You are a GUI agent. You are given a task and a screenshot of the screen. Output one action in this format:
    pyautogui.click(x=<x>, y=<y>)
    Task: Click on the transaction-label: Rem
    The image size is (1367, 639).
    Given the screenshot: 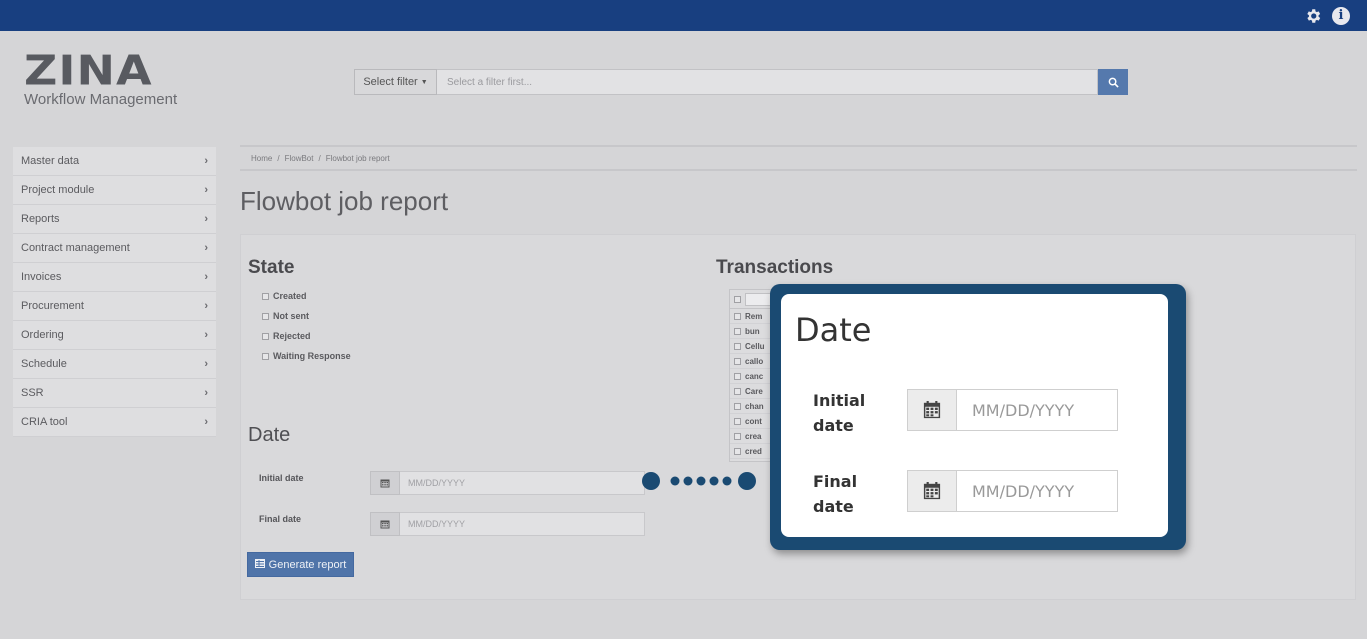 What is the action you would take?
    pyautogui.click(x=754, y=316)
    